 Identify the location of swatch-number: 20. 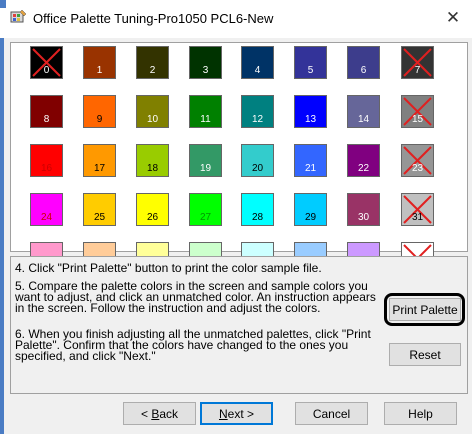
(257, 168).